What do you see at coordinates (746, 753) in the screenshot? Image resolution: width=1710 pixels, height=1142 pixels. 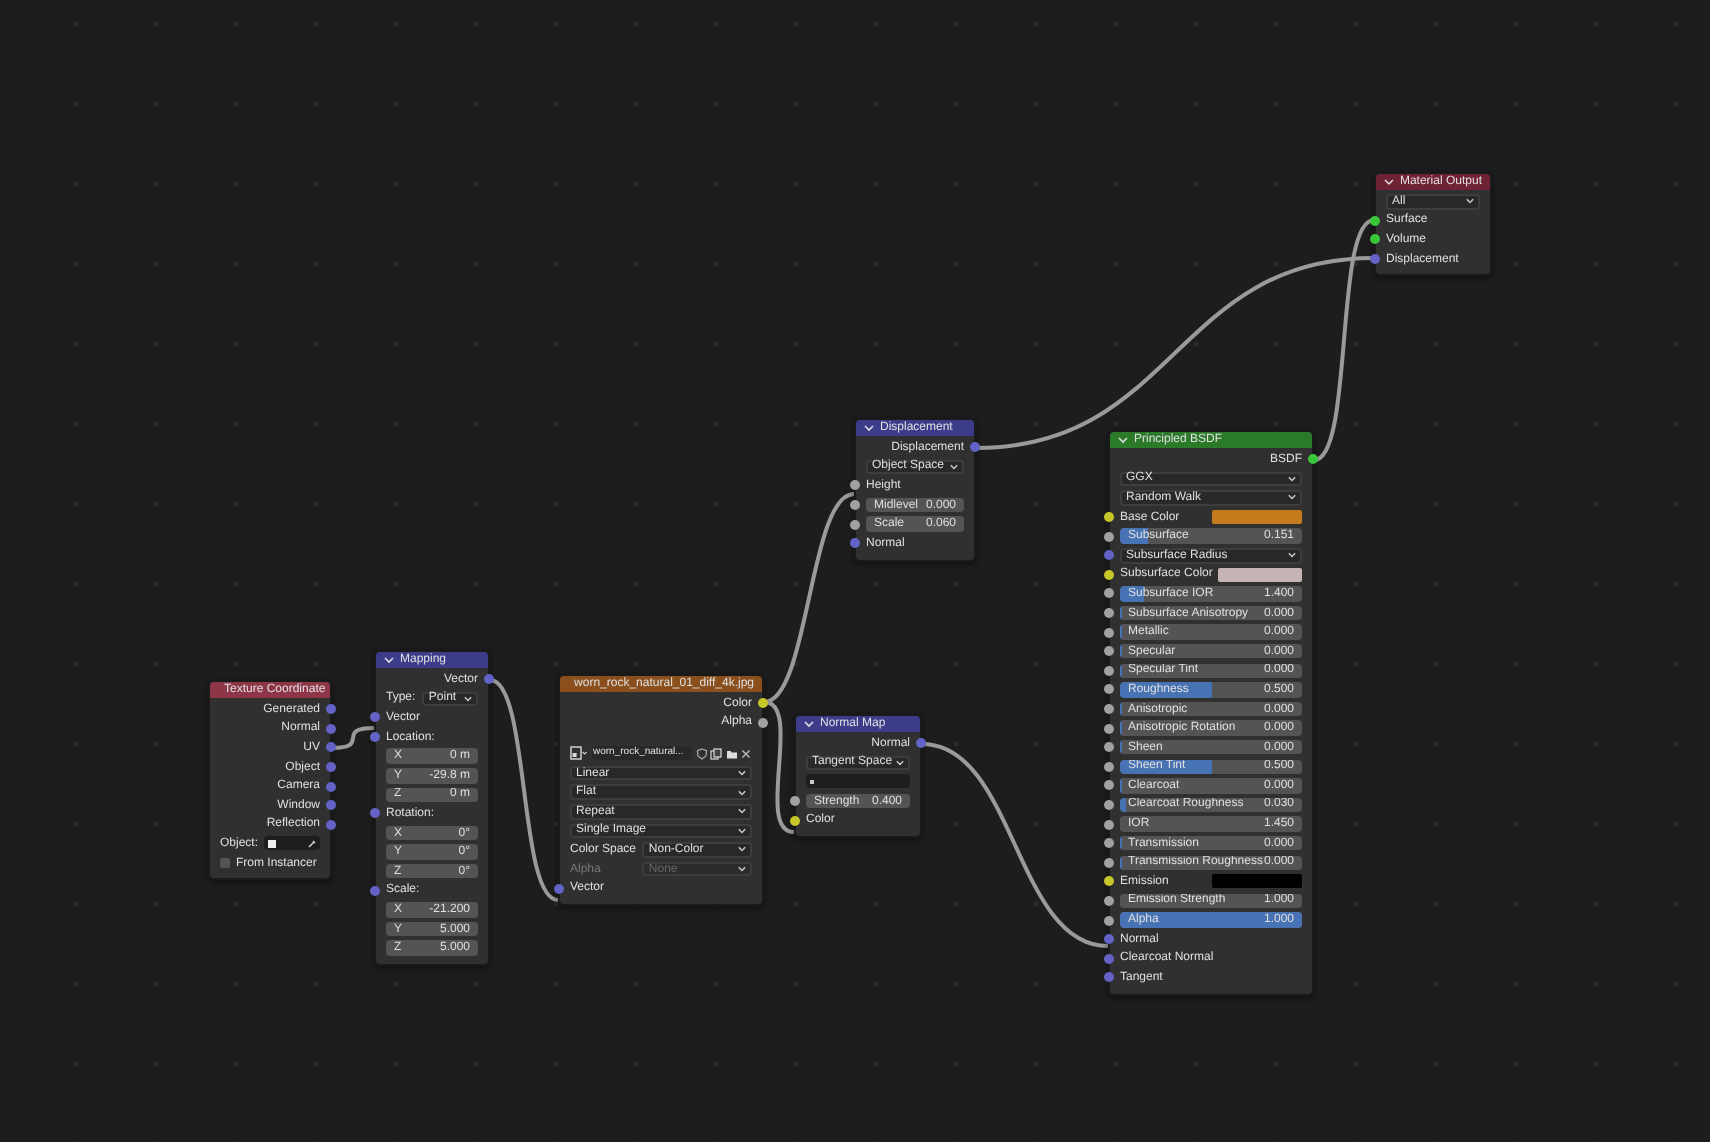 I see `close-icon` at bounding box center [746, 753].